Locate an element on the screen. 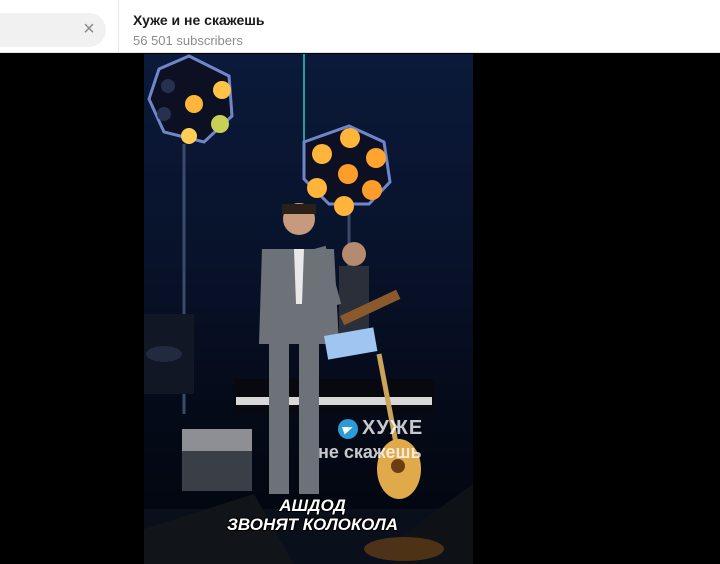 Image resolution: width=720 pixels, height=564 pixels. stage-light-right is located at coordinates (347, 170).